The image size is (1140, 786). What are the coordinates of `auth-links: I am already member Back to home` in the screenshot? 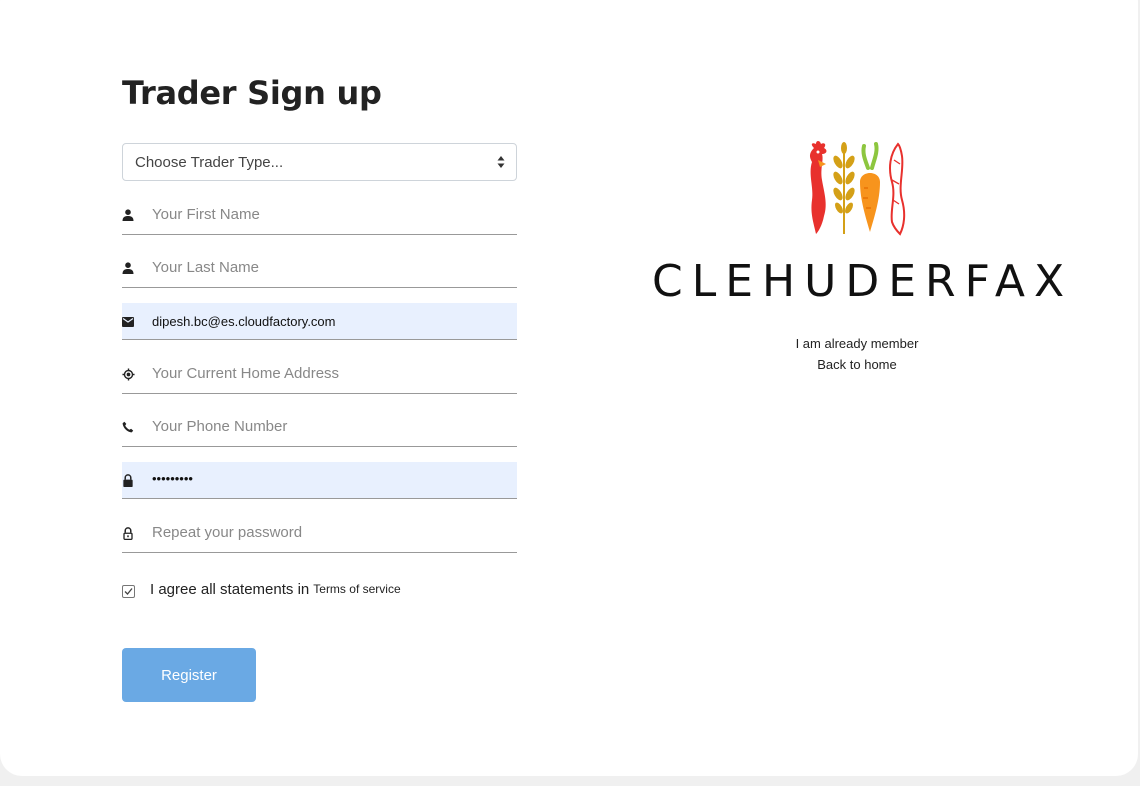 It's located at (857, 354).